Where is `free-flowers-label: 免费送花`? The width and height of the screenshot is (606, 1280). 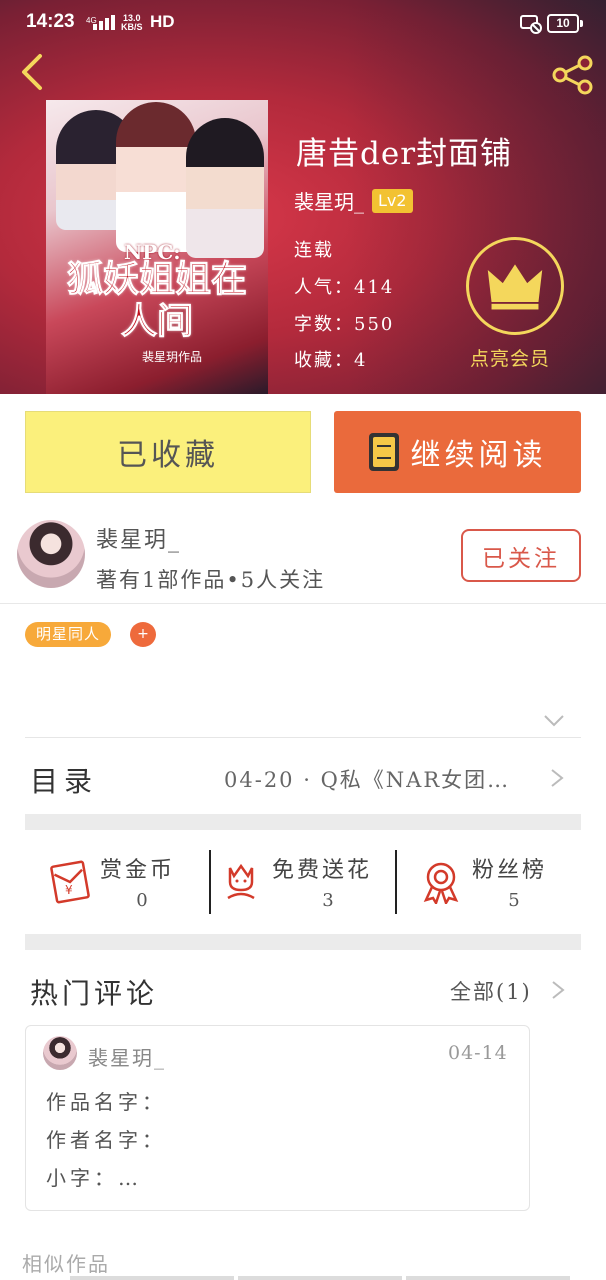 free-flowers-label: 免费送花 is located at coordinates (322, 868).